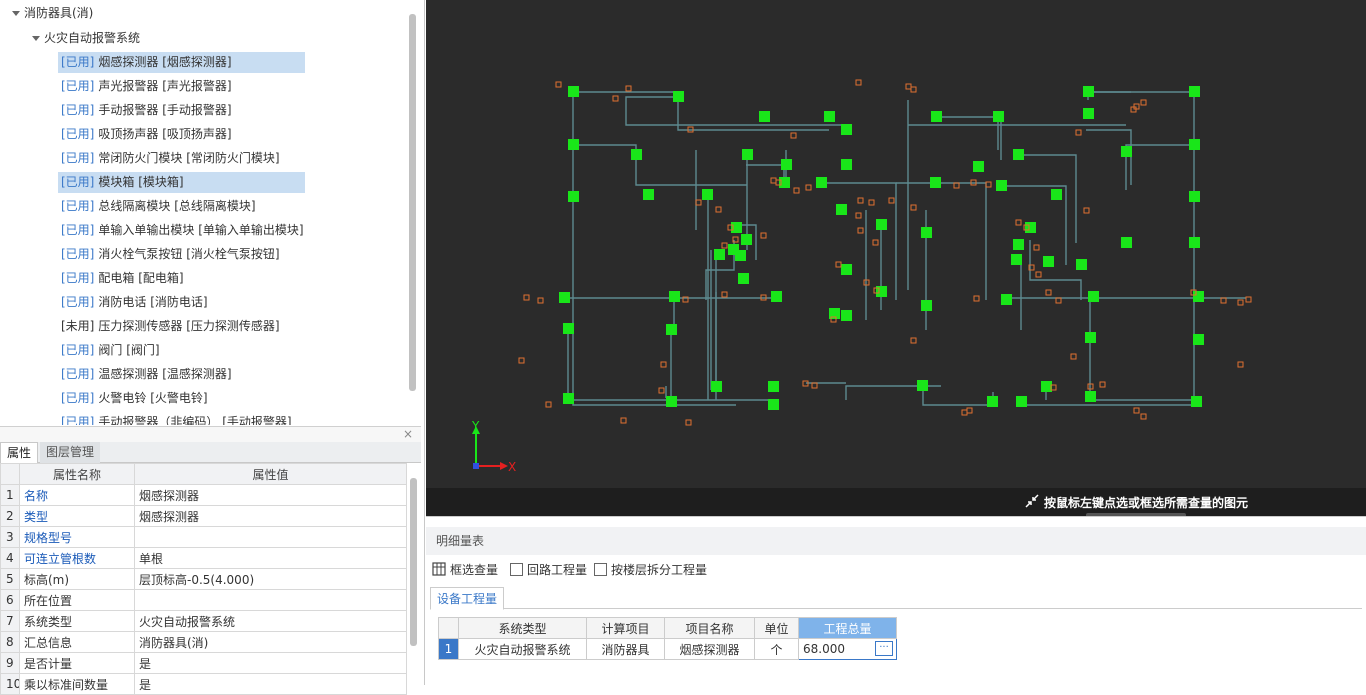 The width and height of the screenshot is (1366, 695). I want to click on tree-system: 火灾自动报警系统, so click(86, 38).